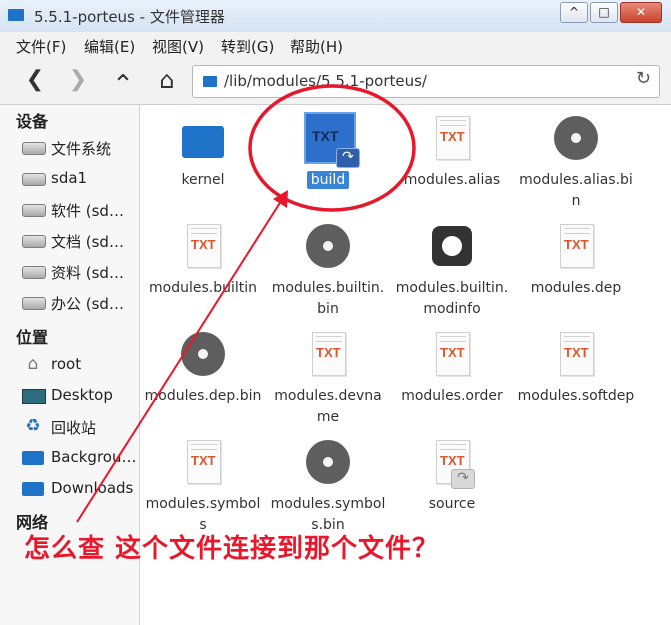 This screenshot has width=671, height=625. I want to click on annotation-circle, so click(332, 148).